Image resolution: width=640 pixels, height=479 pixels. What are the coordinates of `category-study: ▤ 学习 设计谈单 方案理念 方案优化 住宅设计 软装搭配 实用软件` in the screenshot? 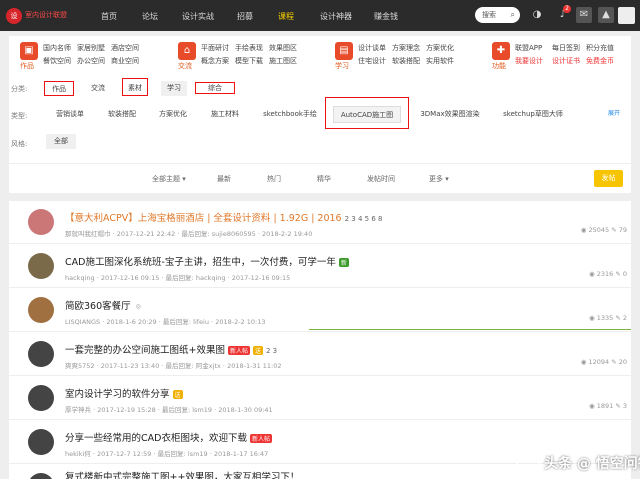 It's located at (407, 56).